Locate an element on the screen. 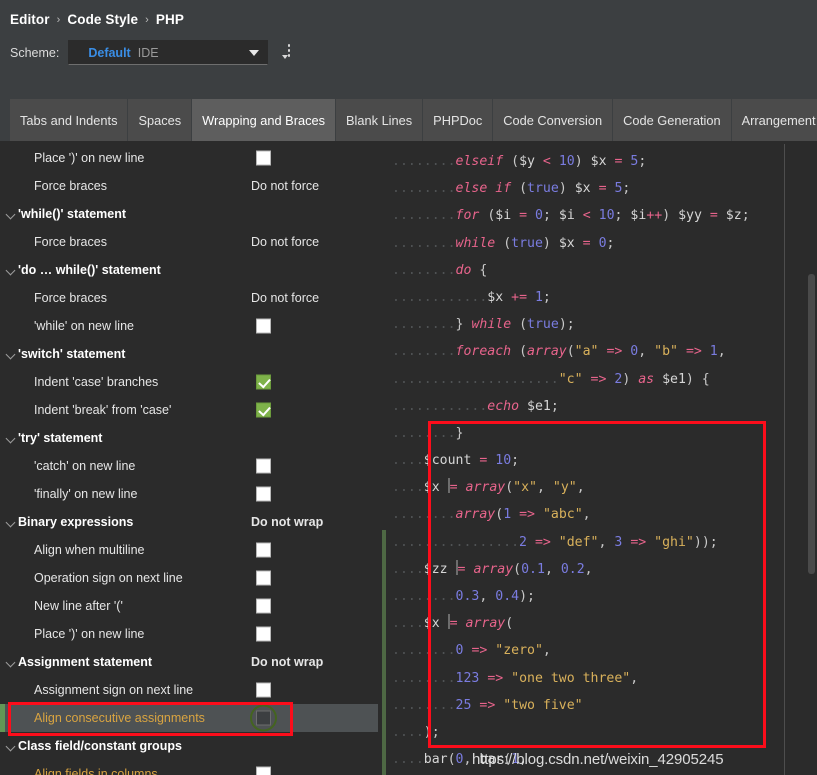 The image size is (817, 775). tab-label: Blank Lines is located at coordinates (379, 120).